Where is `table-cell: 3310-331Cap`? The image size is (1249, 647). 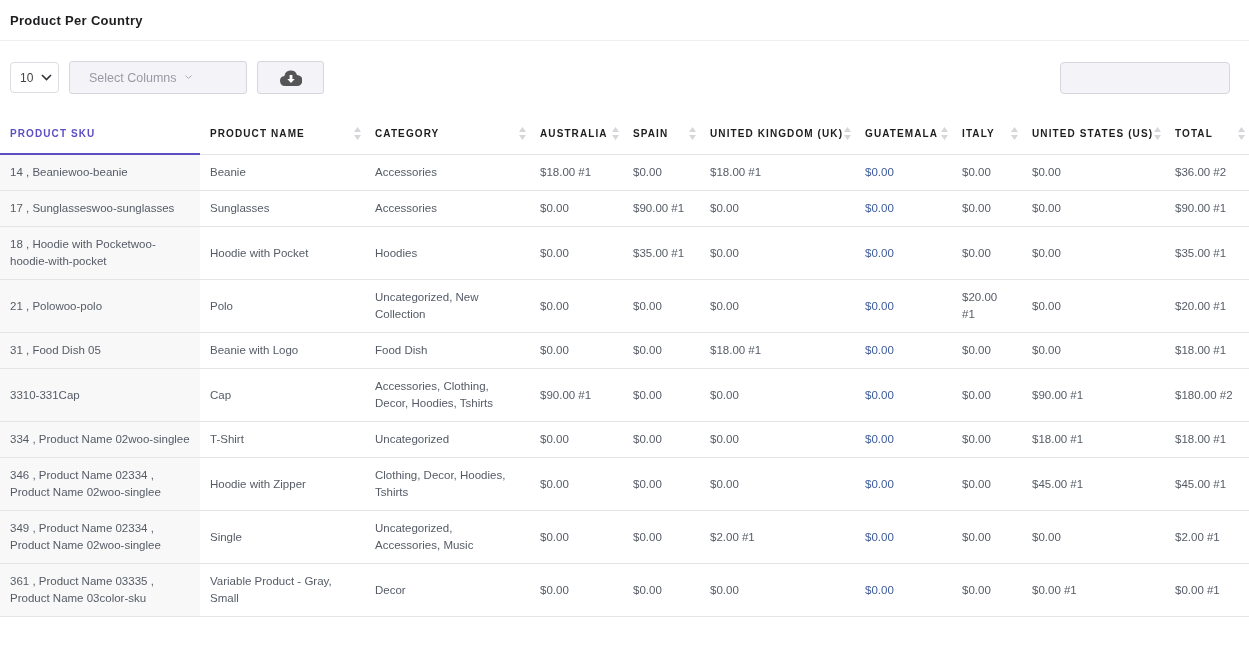
table-cell: 3310-331Cap is located at coordinates (100, 395).